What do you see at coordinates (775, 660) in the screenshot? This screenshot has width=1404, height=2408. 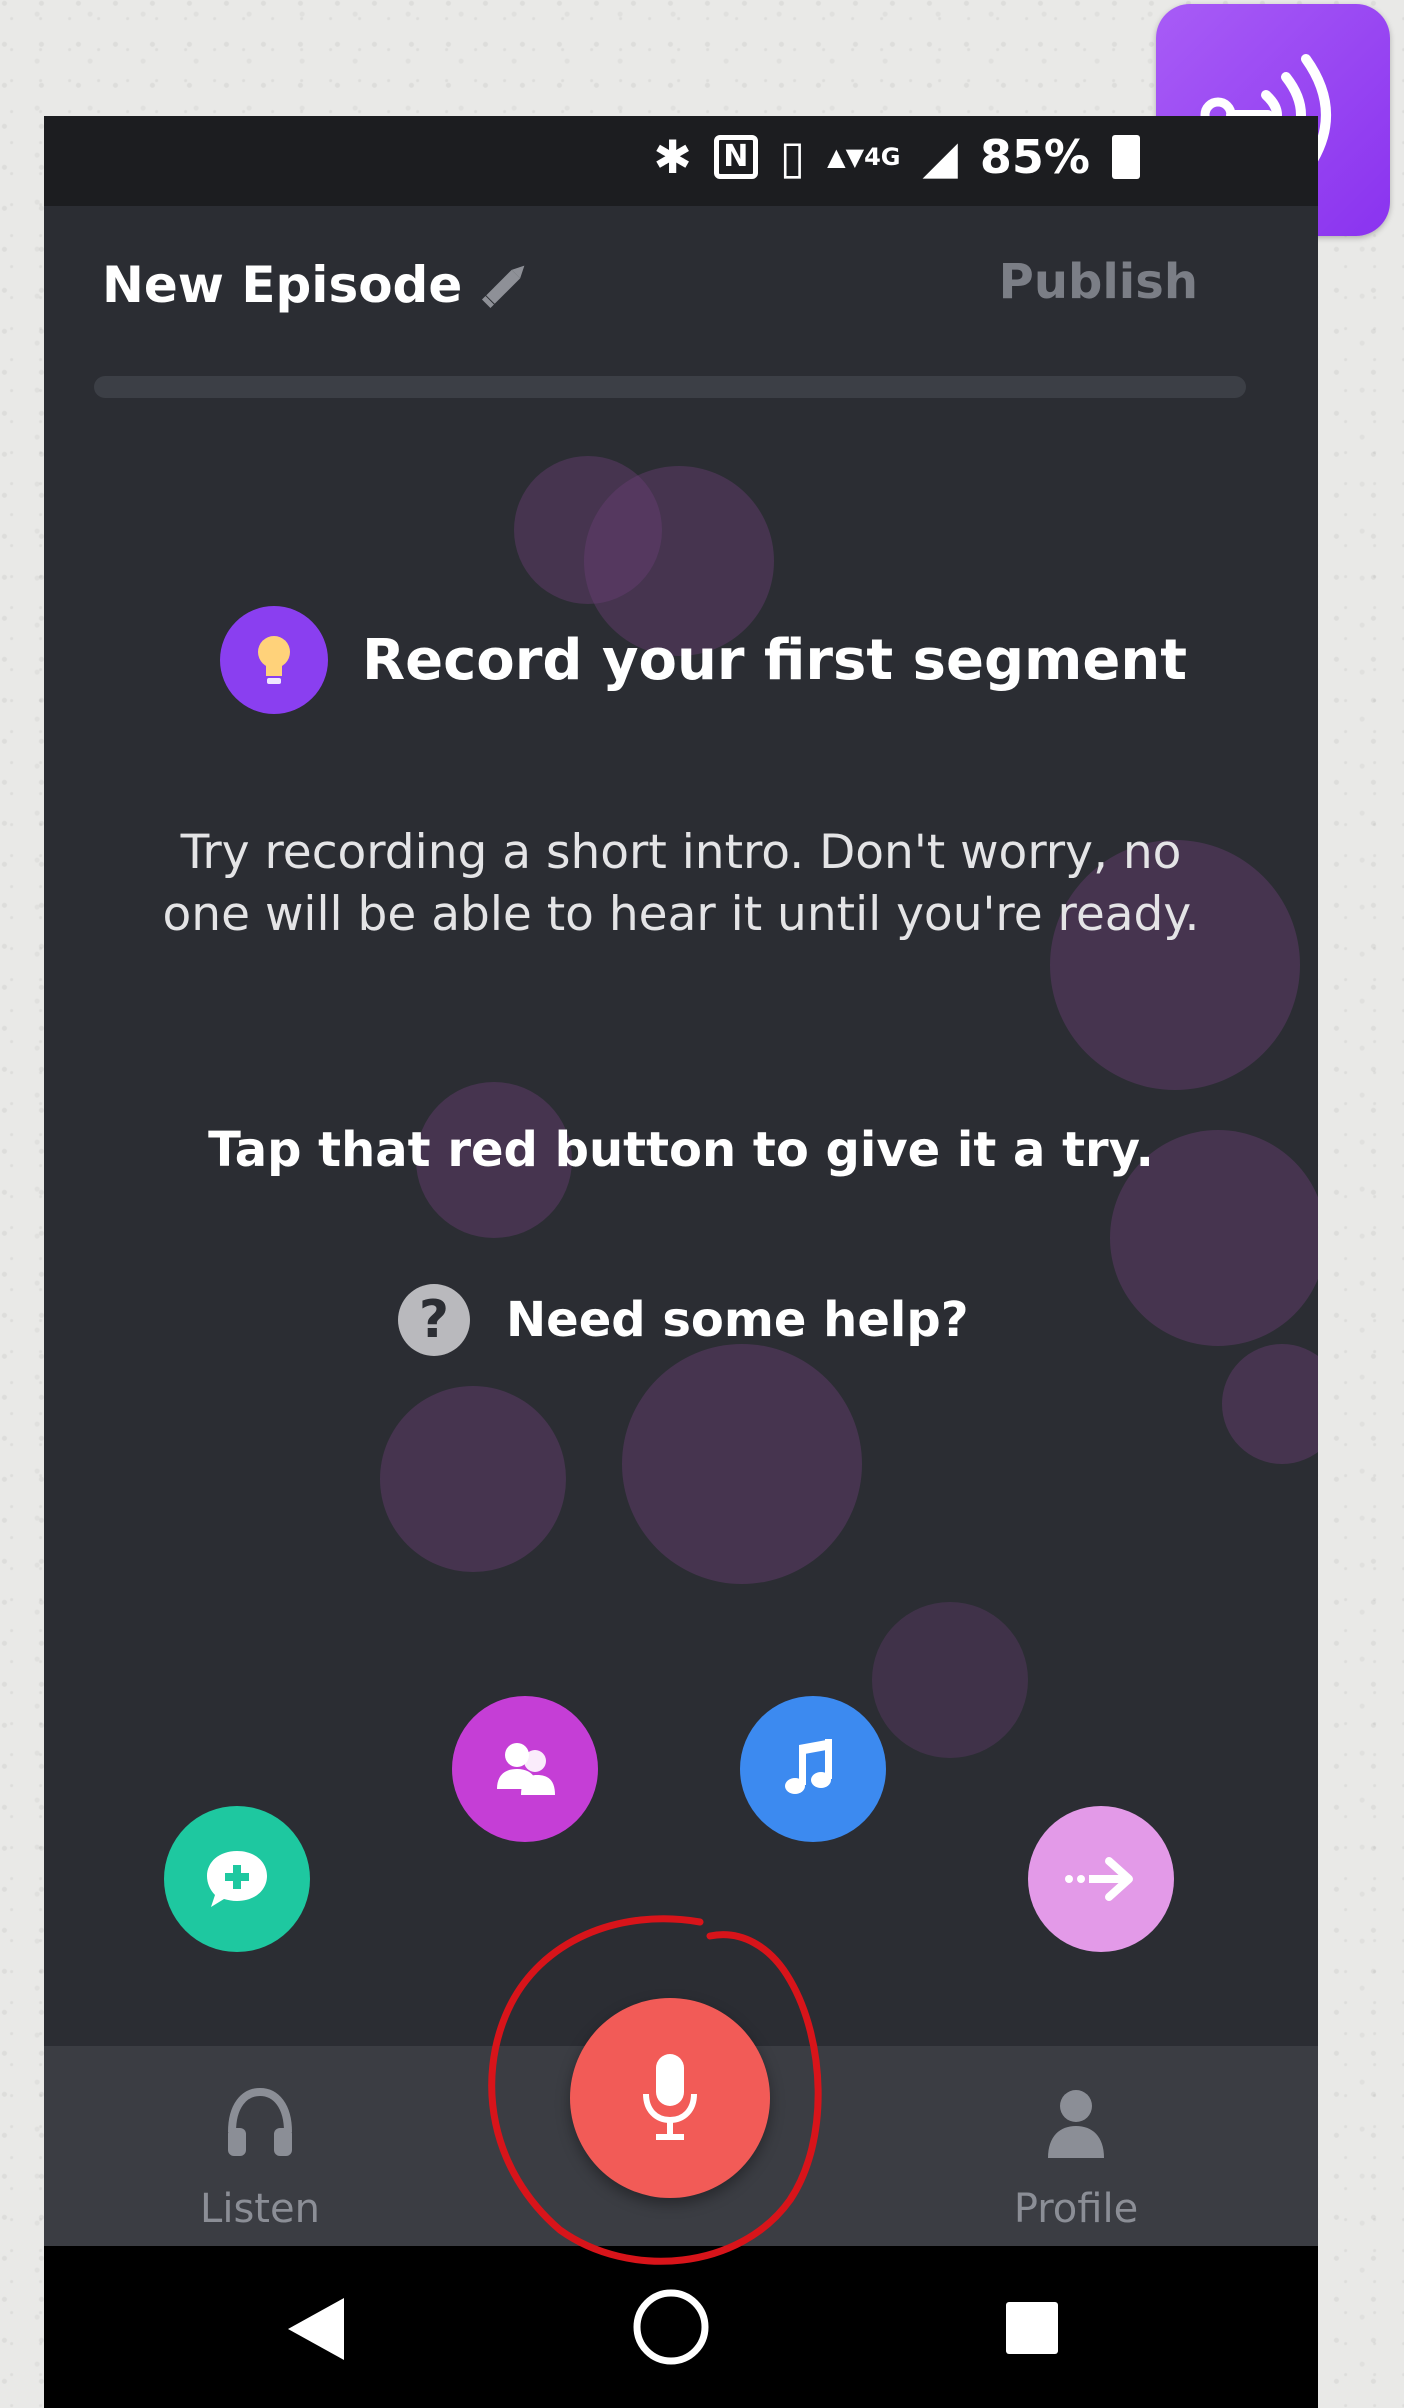 I see `tip-title: Record your first segment` at bounding box center [775, 660].